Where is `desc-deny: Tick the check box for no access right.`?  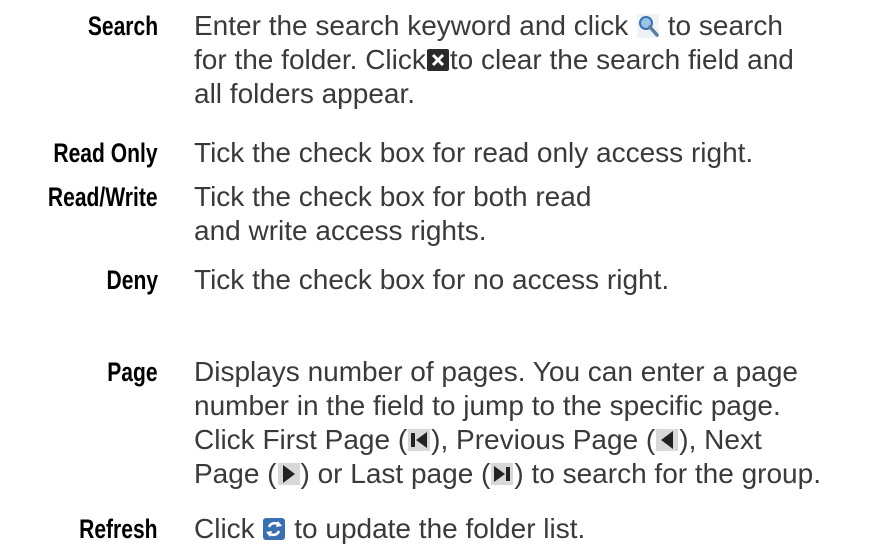 desc-deny: Tick the check box for no access right. is located at coordinates (432, 279).